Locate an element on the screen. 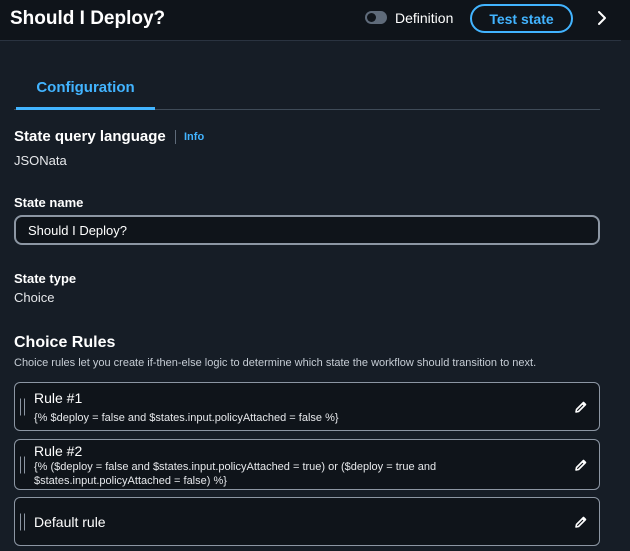 Image resolution: width=630 pixels, height=551 pixels. header: Should I Deploy? Definition Test state is located at coordinates (315, 20).